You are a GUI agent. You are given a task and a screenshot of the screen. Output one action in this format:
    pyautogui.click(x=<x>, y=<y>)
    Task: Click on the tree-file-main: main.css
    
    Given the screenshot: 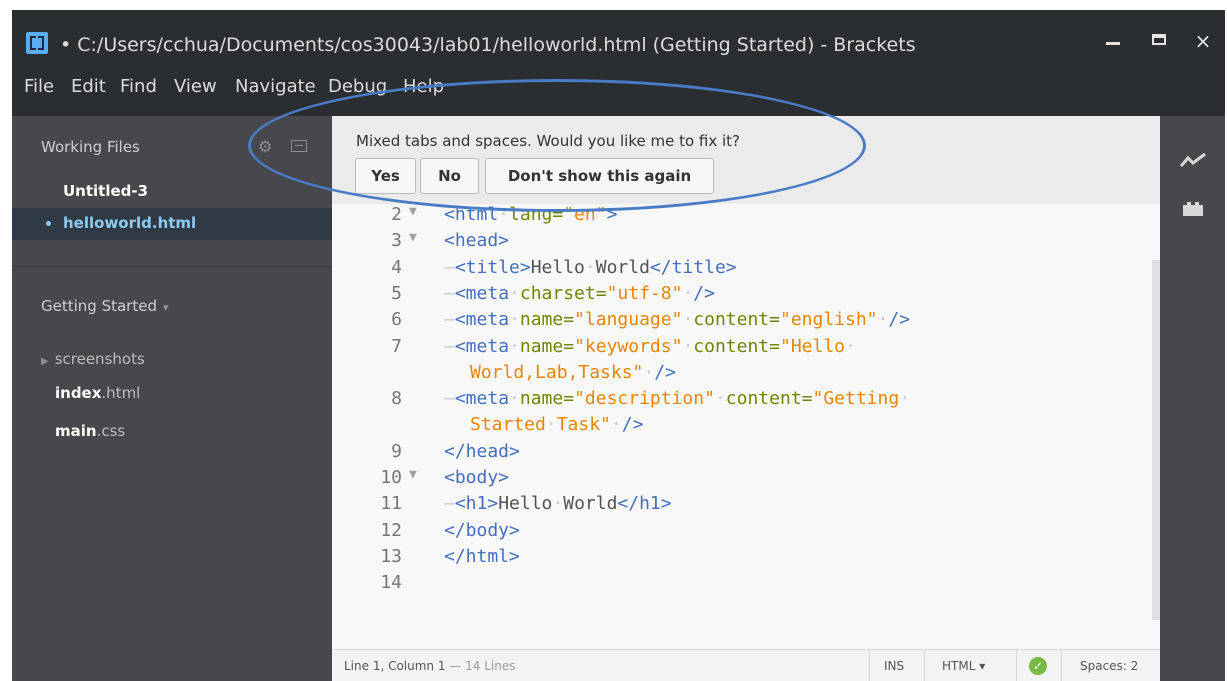 What is the action you would take?
    pyautogui.click(x=90, y=431)
    